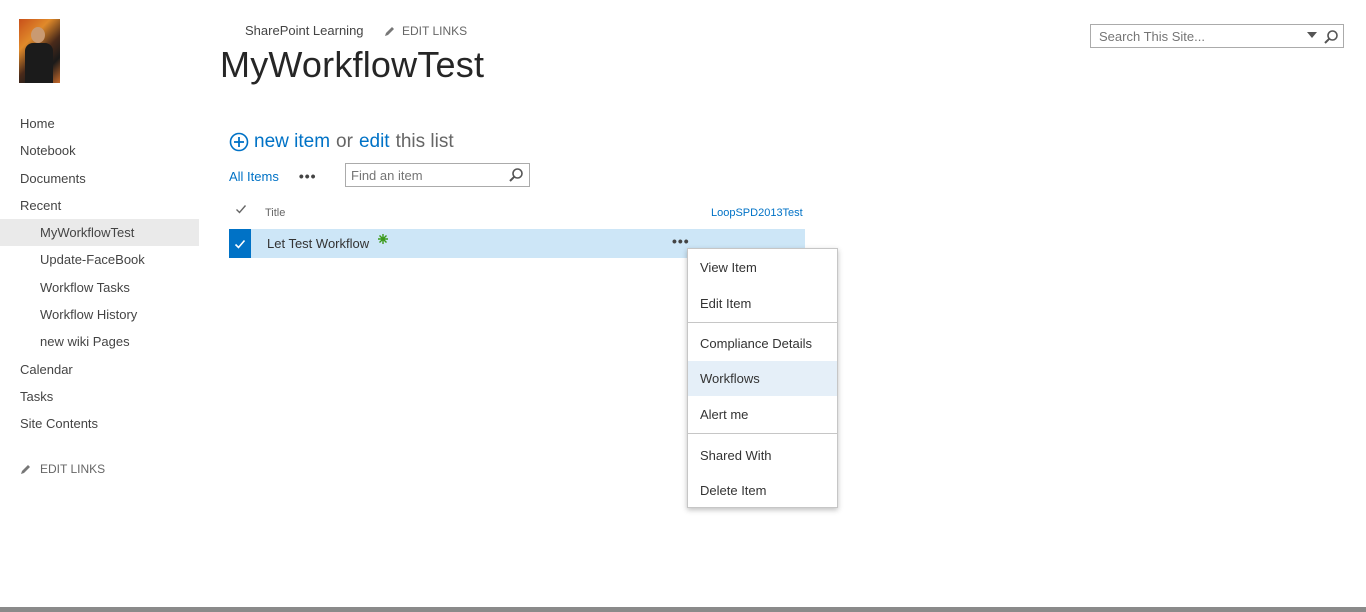 The height and width of the screenshot is (612, 1366). What do you see at coordinates (374, 142) in the screenshot?
I see `edit-list-link: edit` at bounding box center [374, 142].